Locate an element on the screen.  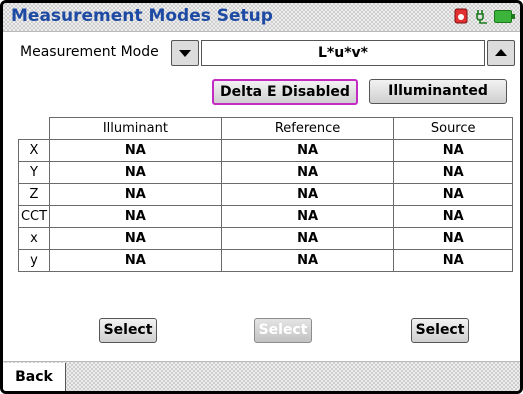
table-row: Z NA NA NA is located at coordinates (265, 194).